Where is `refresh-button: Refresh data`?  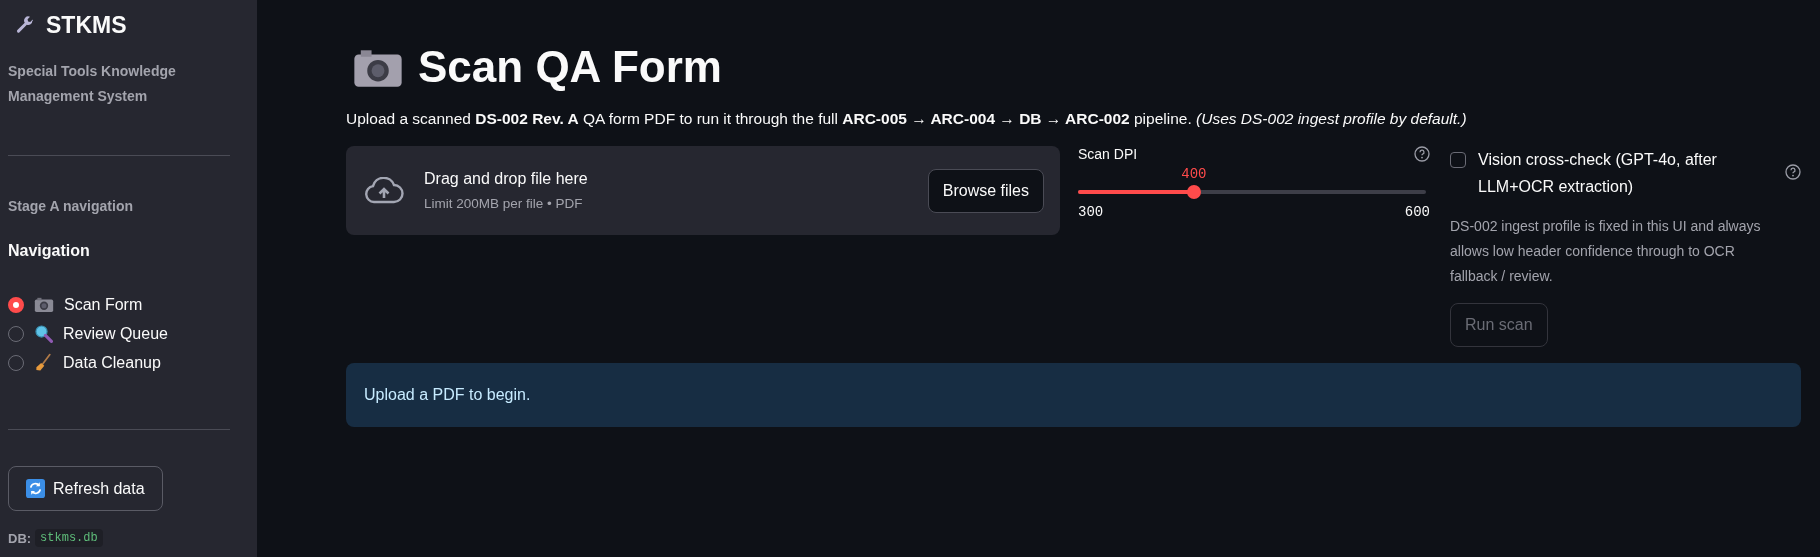 refresh-button: Refresh data is located at coordinates (85, 488).